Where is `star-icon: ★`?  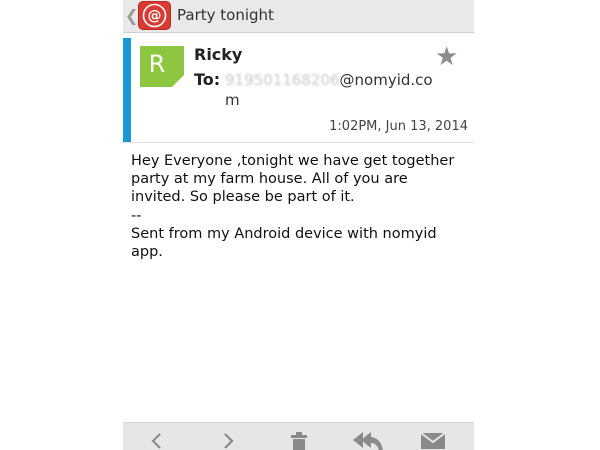
star-icon: ★ is located at coordinates (446, 57).